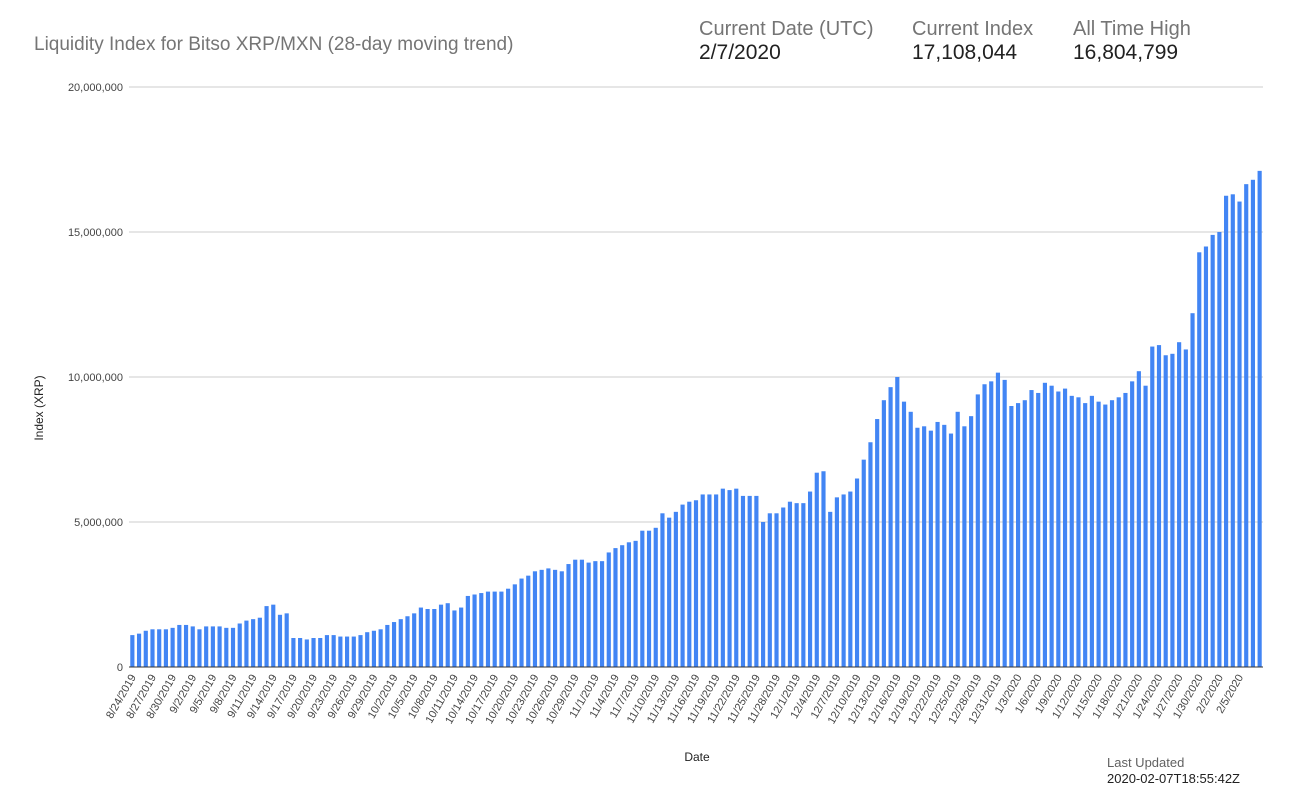  What do you see at coordinates (1173, 771) in the screenshot?
I see `last-updated: Last Updated 2020-02-07T18:55:42Z` at bounding box center [1173, 771].